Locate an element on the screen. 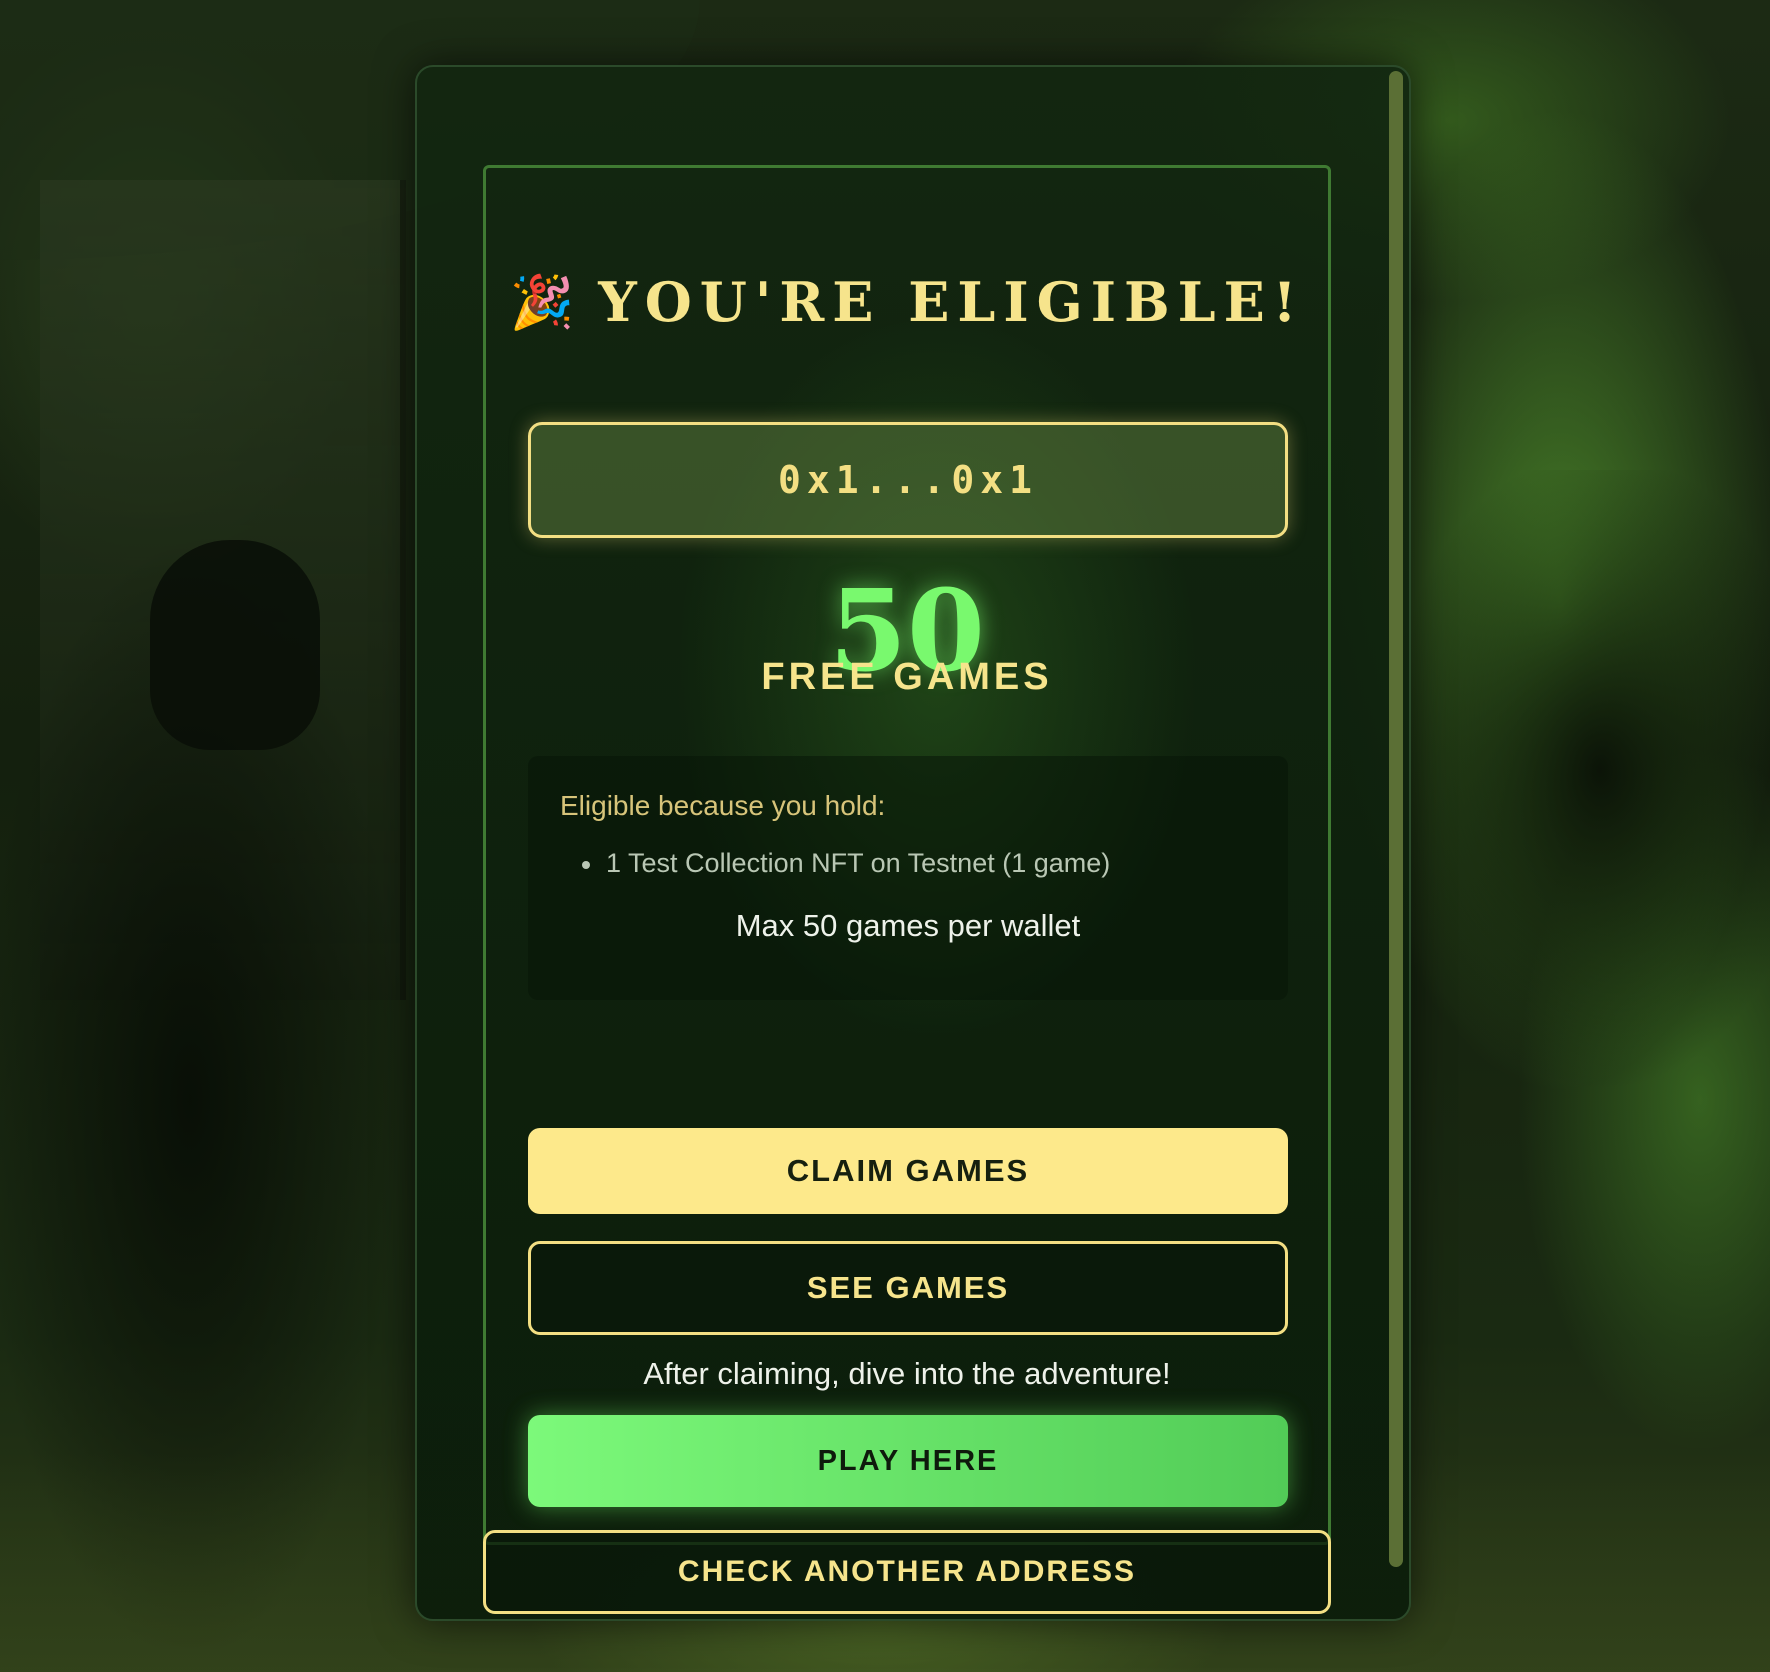 The width and height of the screenshot is (1770, 1672). page-title: 🎉 YOU'RE ELIGIBLE! is located at coordinates (907, 302).